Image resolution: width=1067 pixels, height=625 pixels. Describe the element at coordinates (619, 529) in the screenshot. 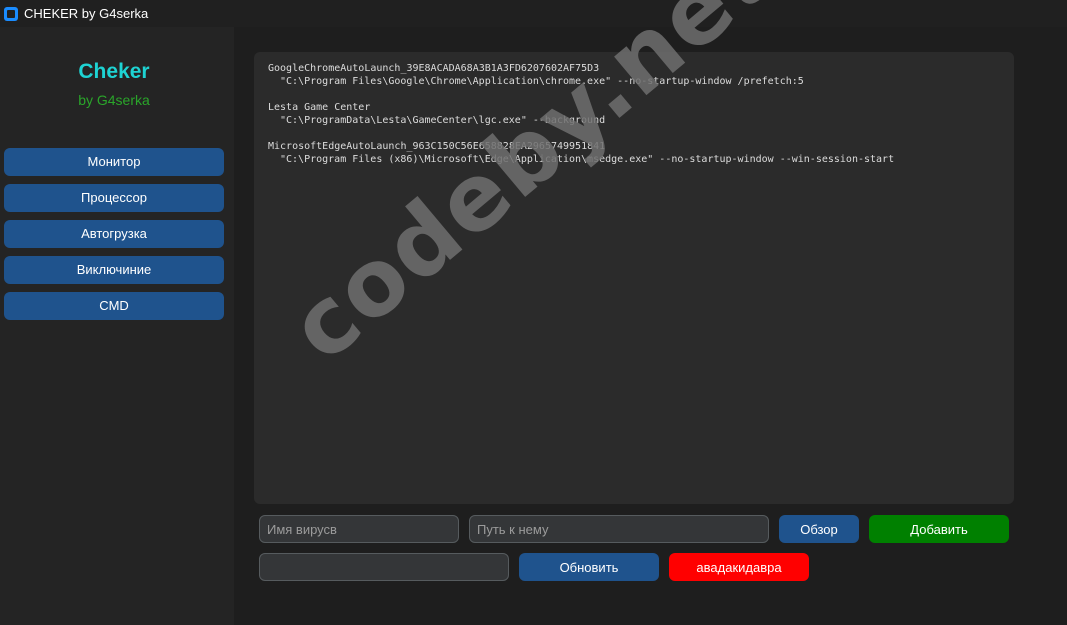

I see `virus-path-input` at that location.